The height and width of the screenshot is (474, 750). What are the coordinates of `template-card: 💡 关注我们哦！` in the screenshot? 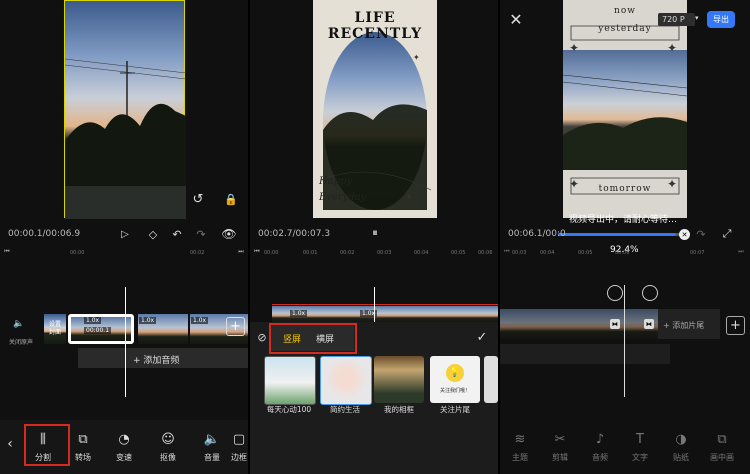 It's located at (455, 379).